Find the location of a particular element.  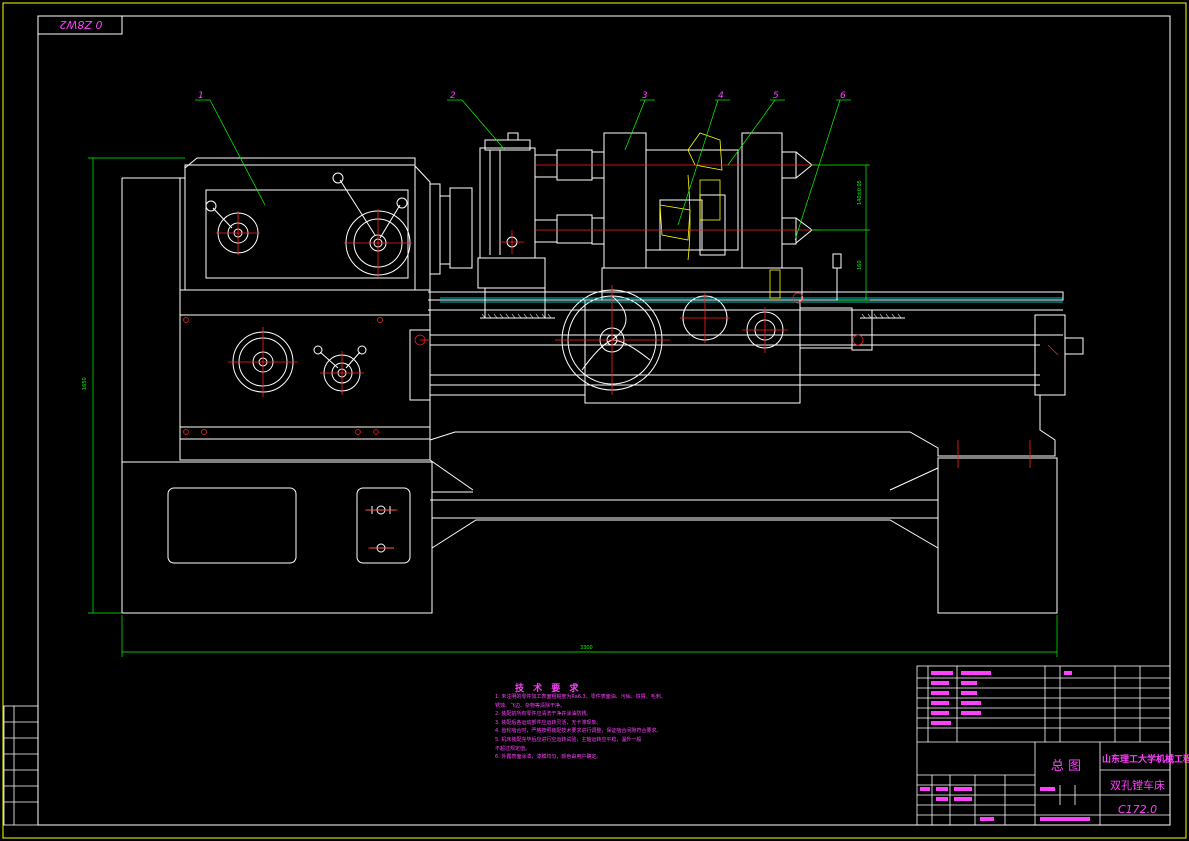

balloon-3: 3 is located at coordinates (645, 96).